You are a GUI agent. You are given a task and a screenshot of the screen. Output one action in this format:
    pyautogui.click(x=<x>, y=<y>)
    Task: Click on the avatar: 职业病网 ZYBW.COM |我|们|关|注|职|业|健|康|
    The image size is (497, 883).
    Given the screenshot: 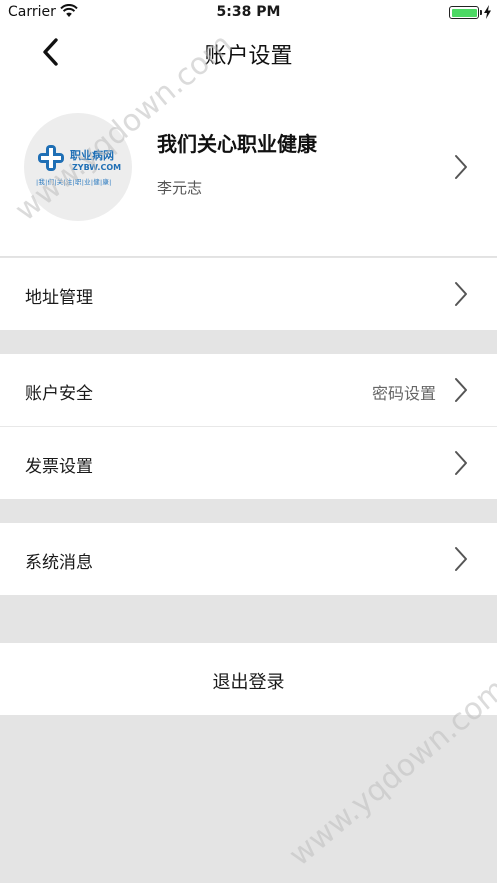 What is the action you would take?
    pyautogui.click(x=78, y=167)
    